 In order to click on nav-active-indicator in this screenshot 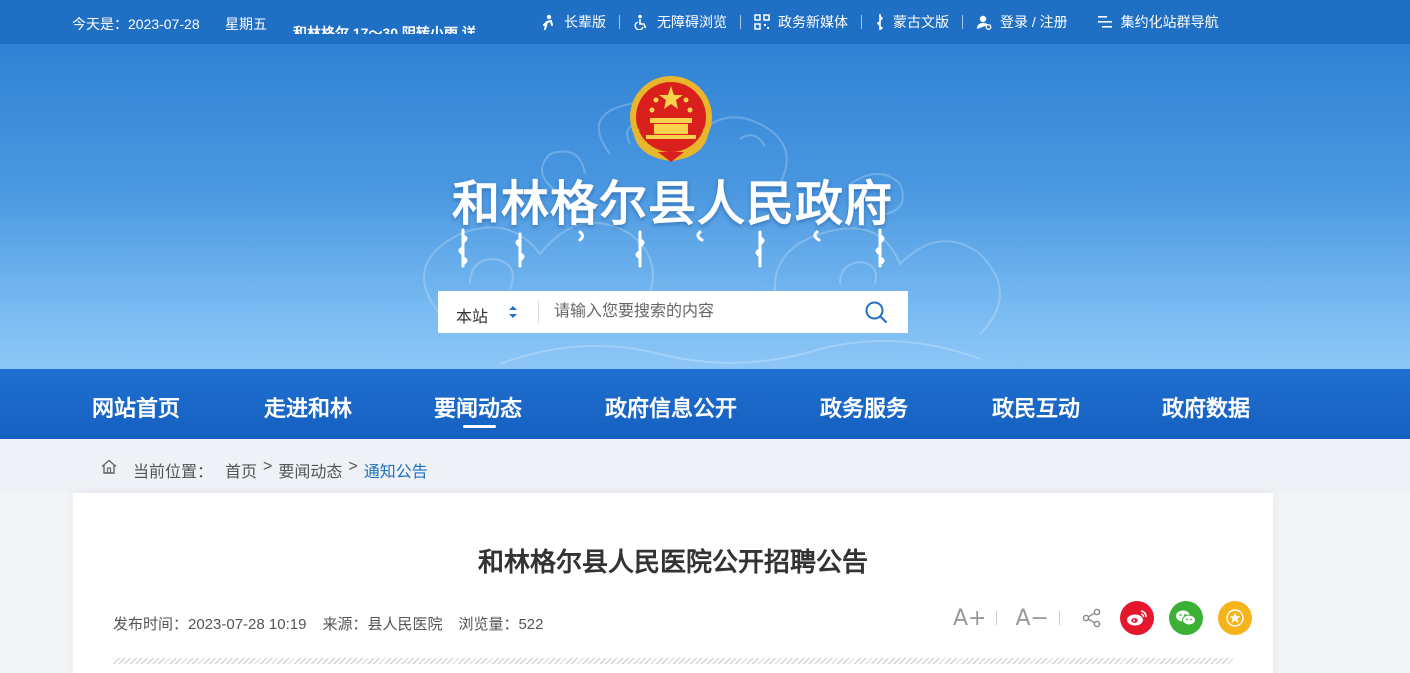, I will do `click(479, 426)`.